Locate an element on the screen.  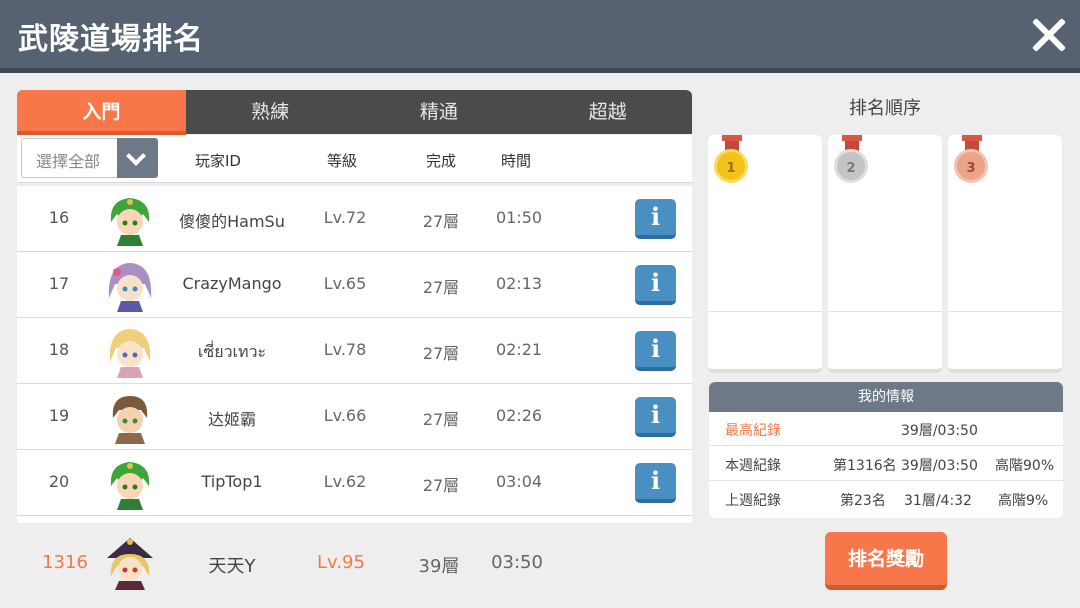
tab-beginner: 入門 is located at coordinates (101, 112).